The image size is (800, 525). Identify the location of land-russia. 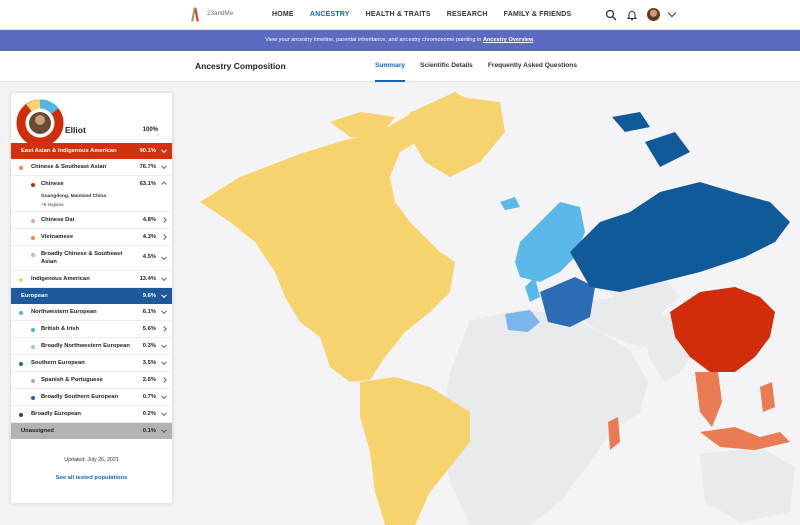
(680, 237).